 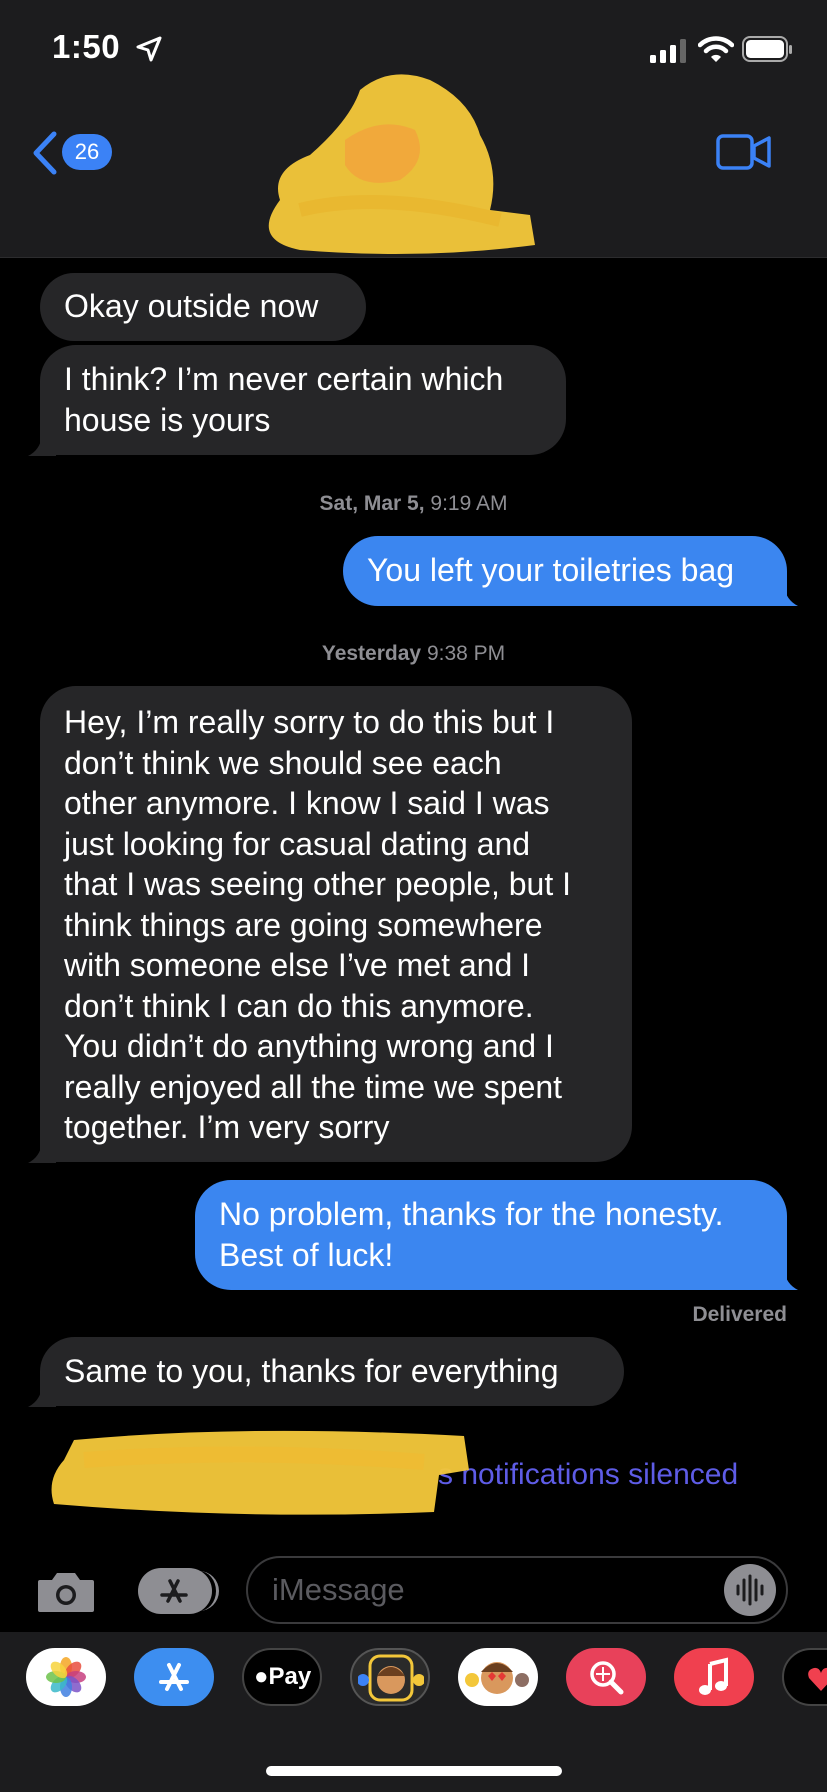 What do you see at coordinates (668, 51) in the screenshot?
I see `signal-bars-icon` at bounding box center [668, 51].